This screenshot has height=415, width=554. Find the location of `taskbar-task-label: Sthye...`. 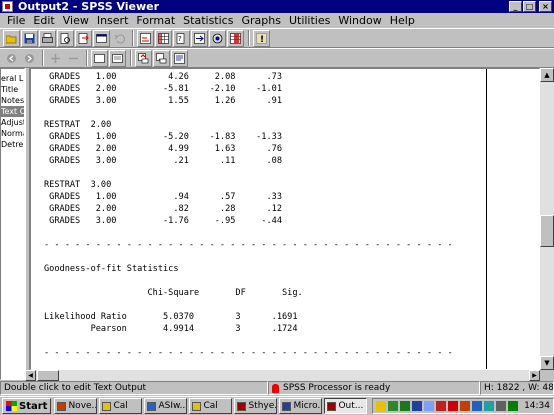

taskbar-task-label: Sthye... is located at coordinates (263, 406).